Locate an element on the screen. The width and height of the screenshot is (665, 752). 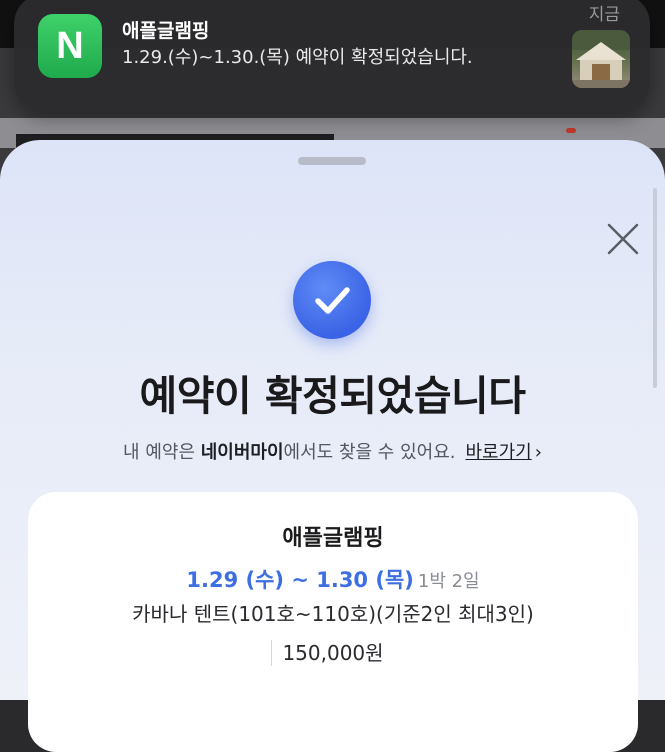
notification-title: 애플글램핑 is located at coordinates (166, 31).